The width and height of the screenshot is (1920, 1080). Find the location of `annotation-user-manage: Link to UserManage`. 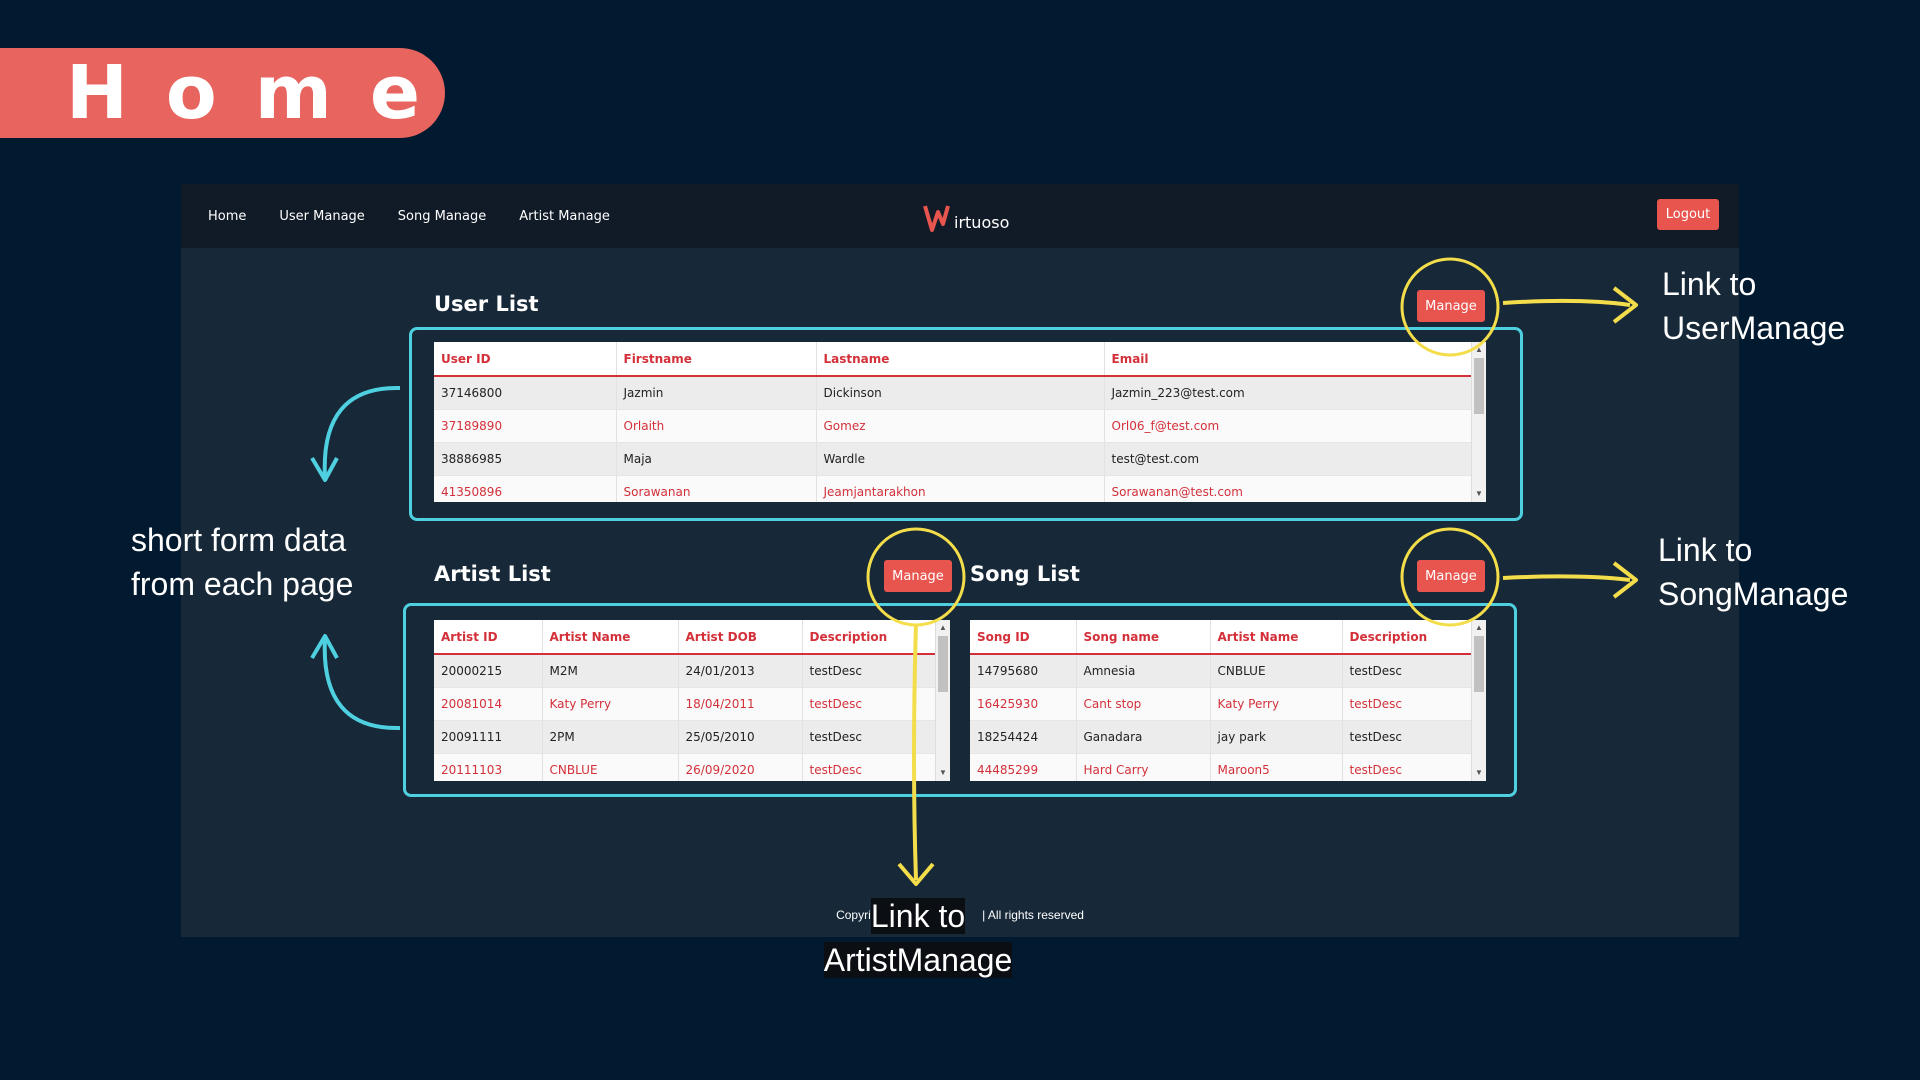

annotation-user-manage: Link to UserManage is located at coordinates (1753, 306).